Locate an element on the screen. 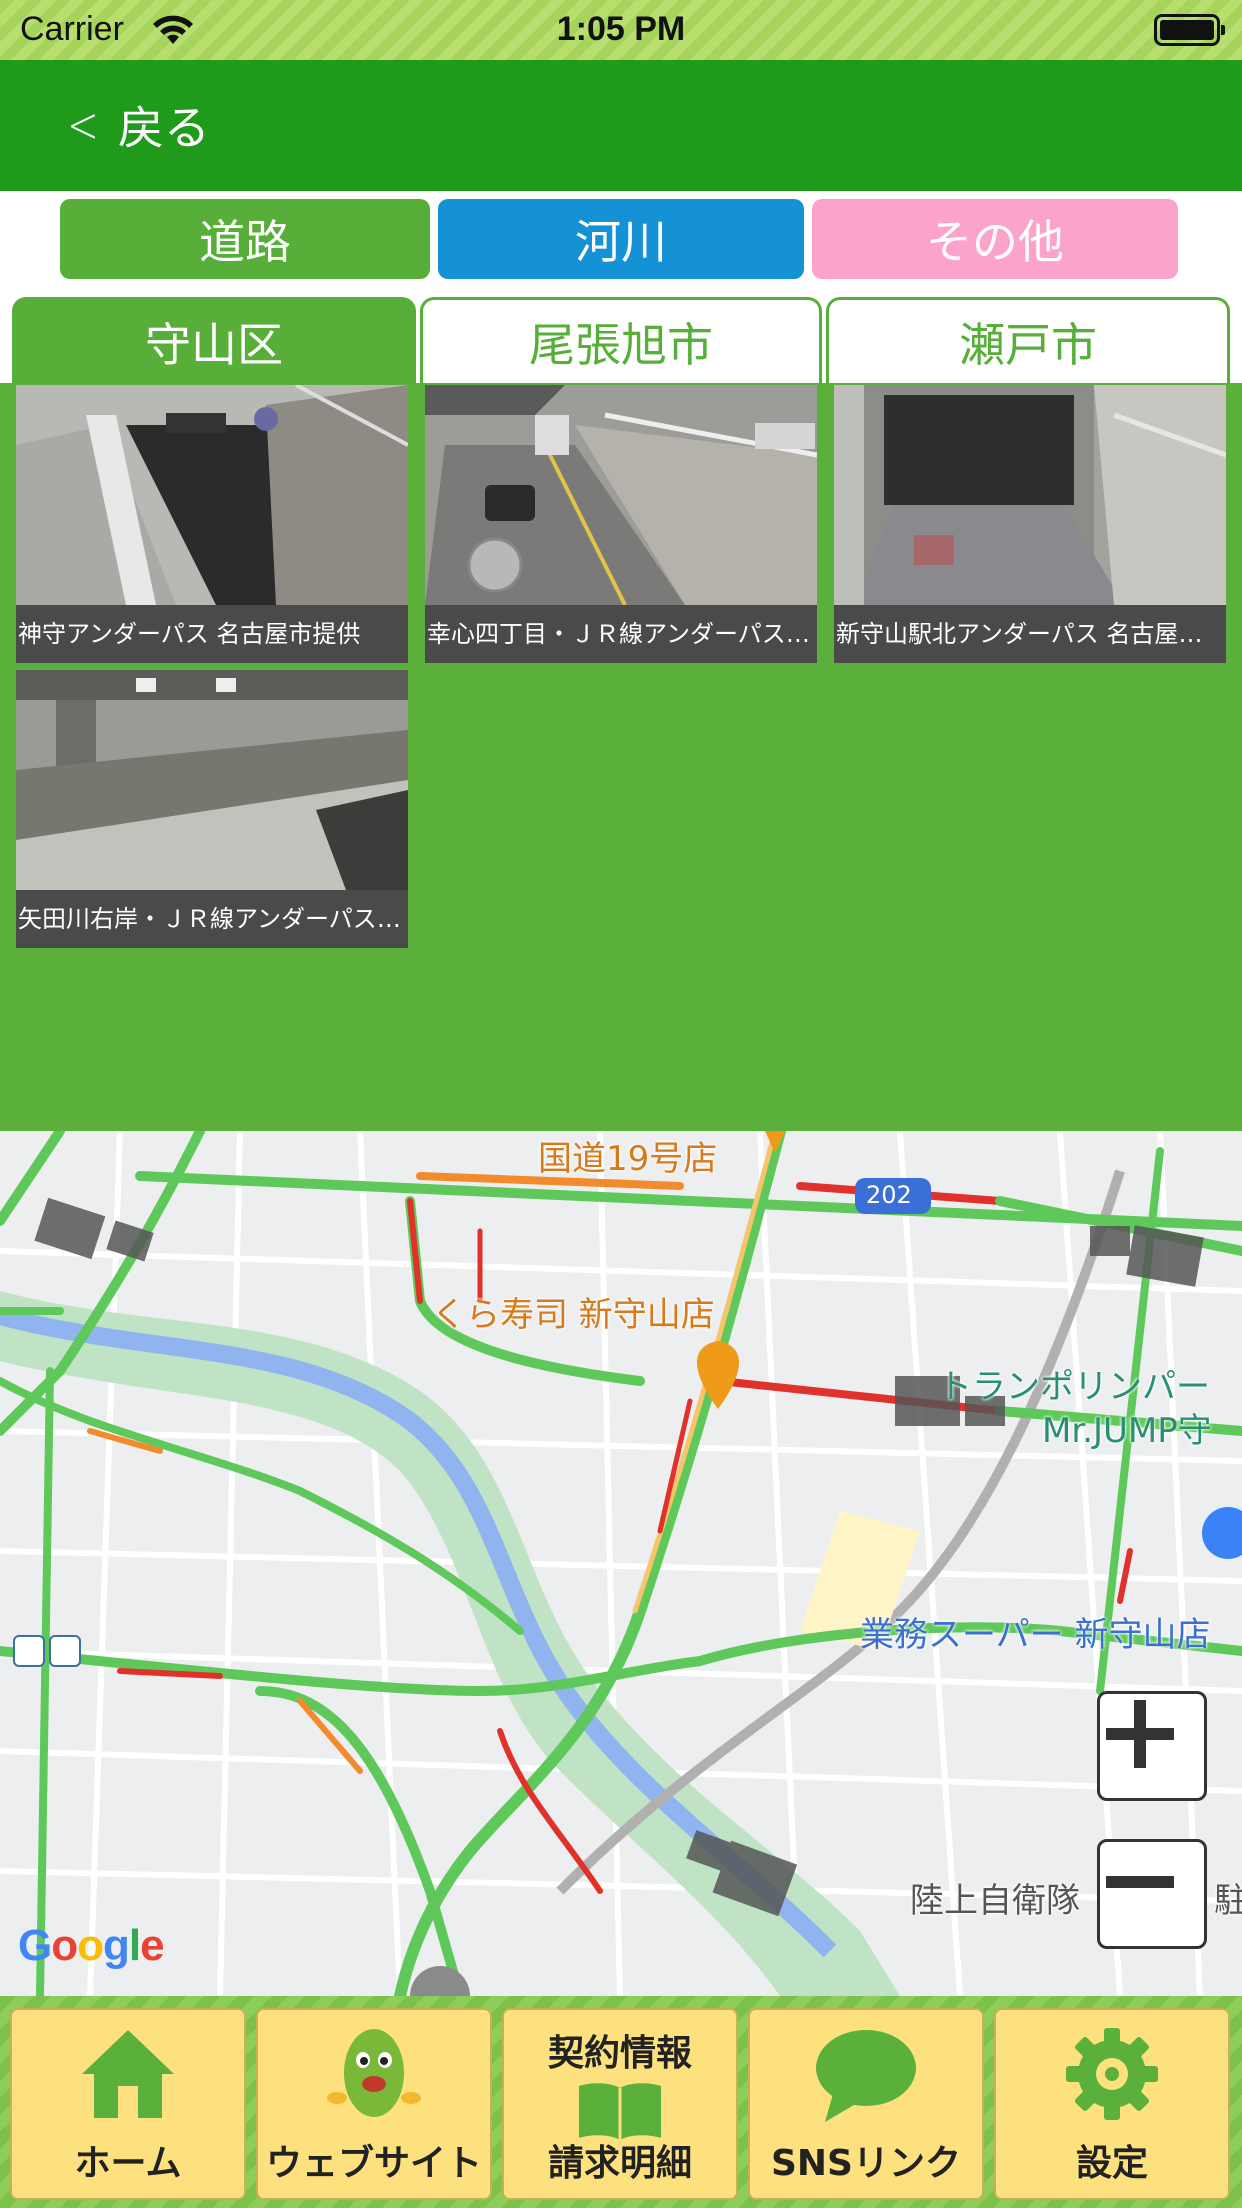 This screenshot has height=2208, width=1242. tab-sns: SNSリンク is located at coordinates (866, 2104).